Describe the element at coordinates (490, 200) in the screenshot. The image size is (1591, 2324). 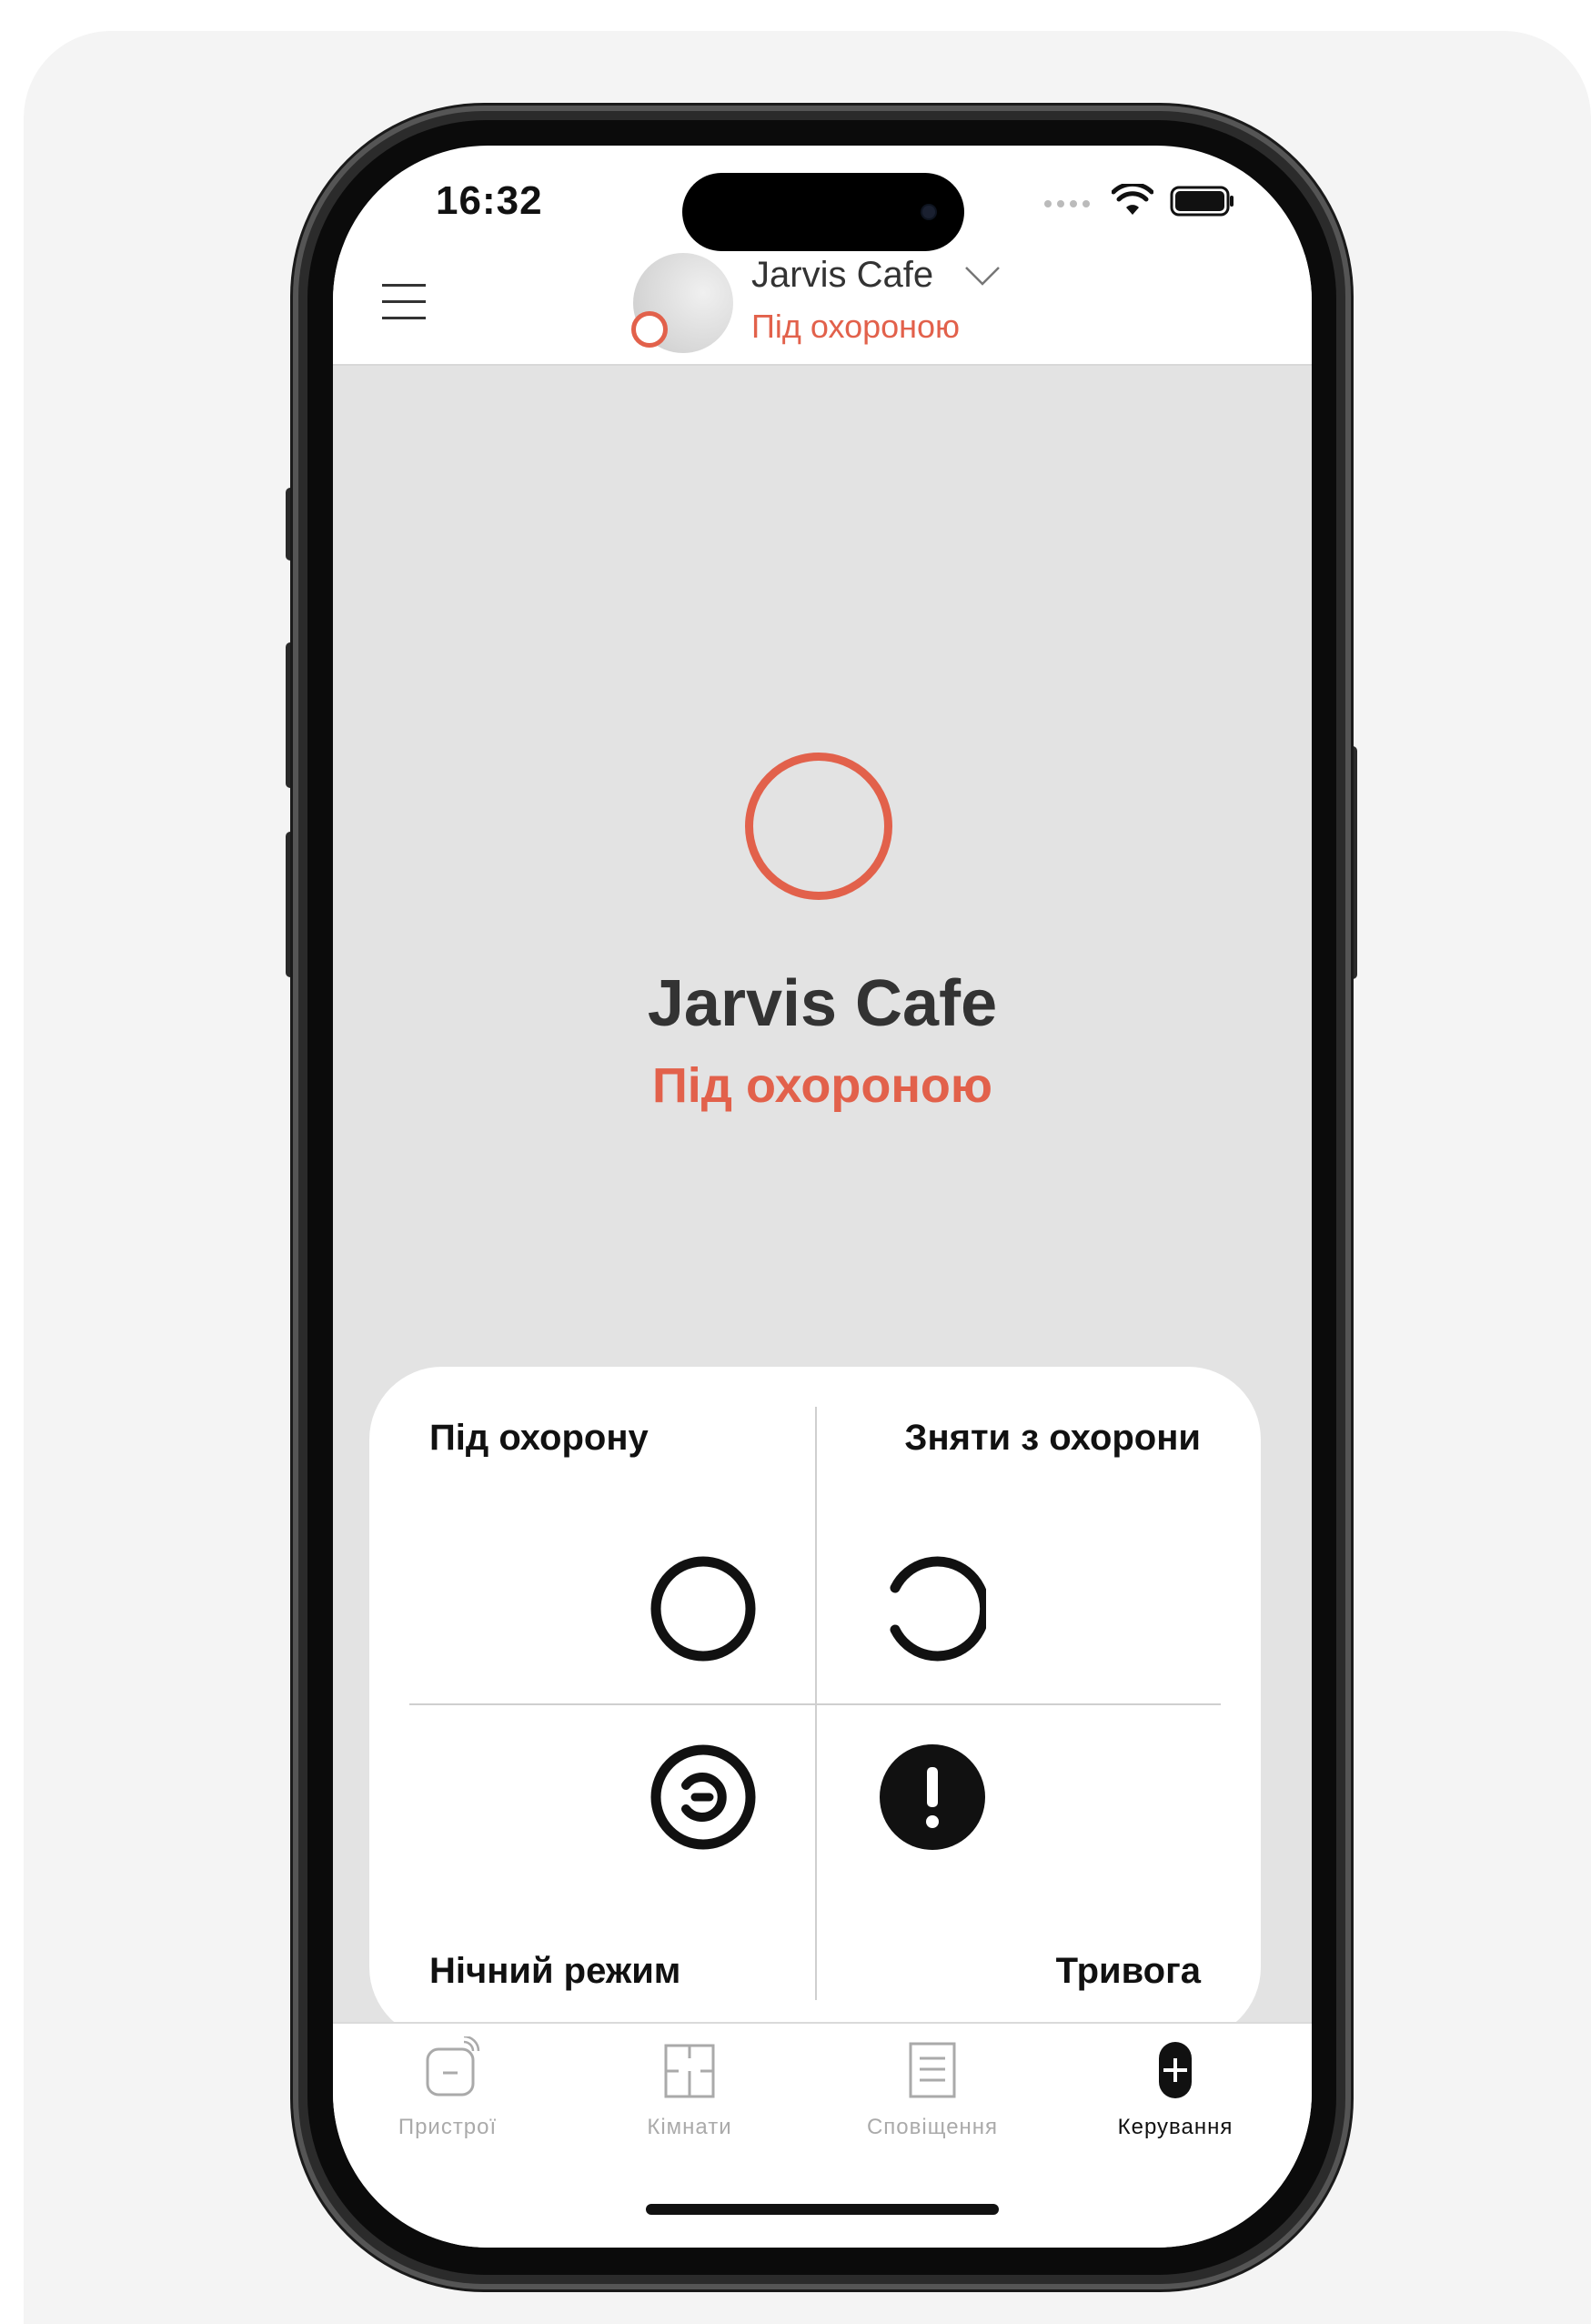
I see `status-time: 16:32` at that location.